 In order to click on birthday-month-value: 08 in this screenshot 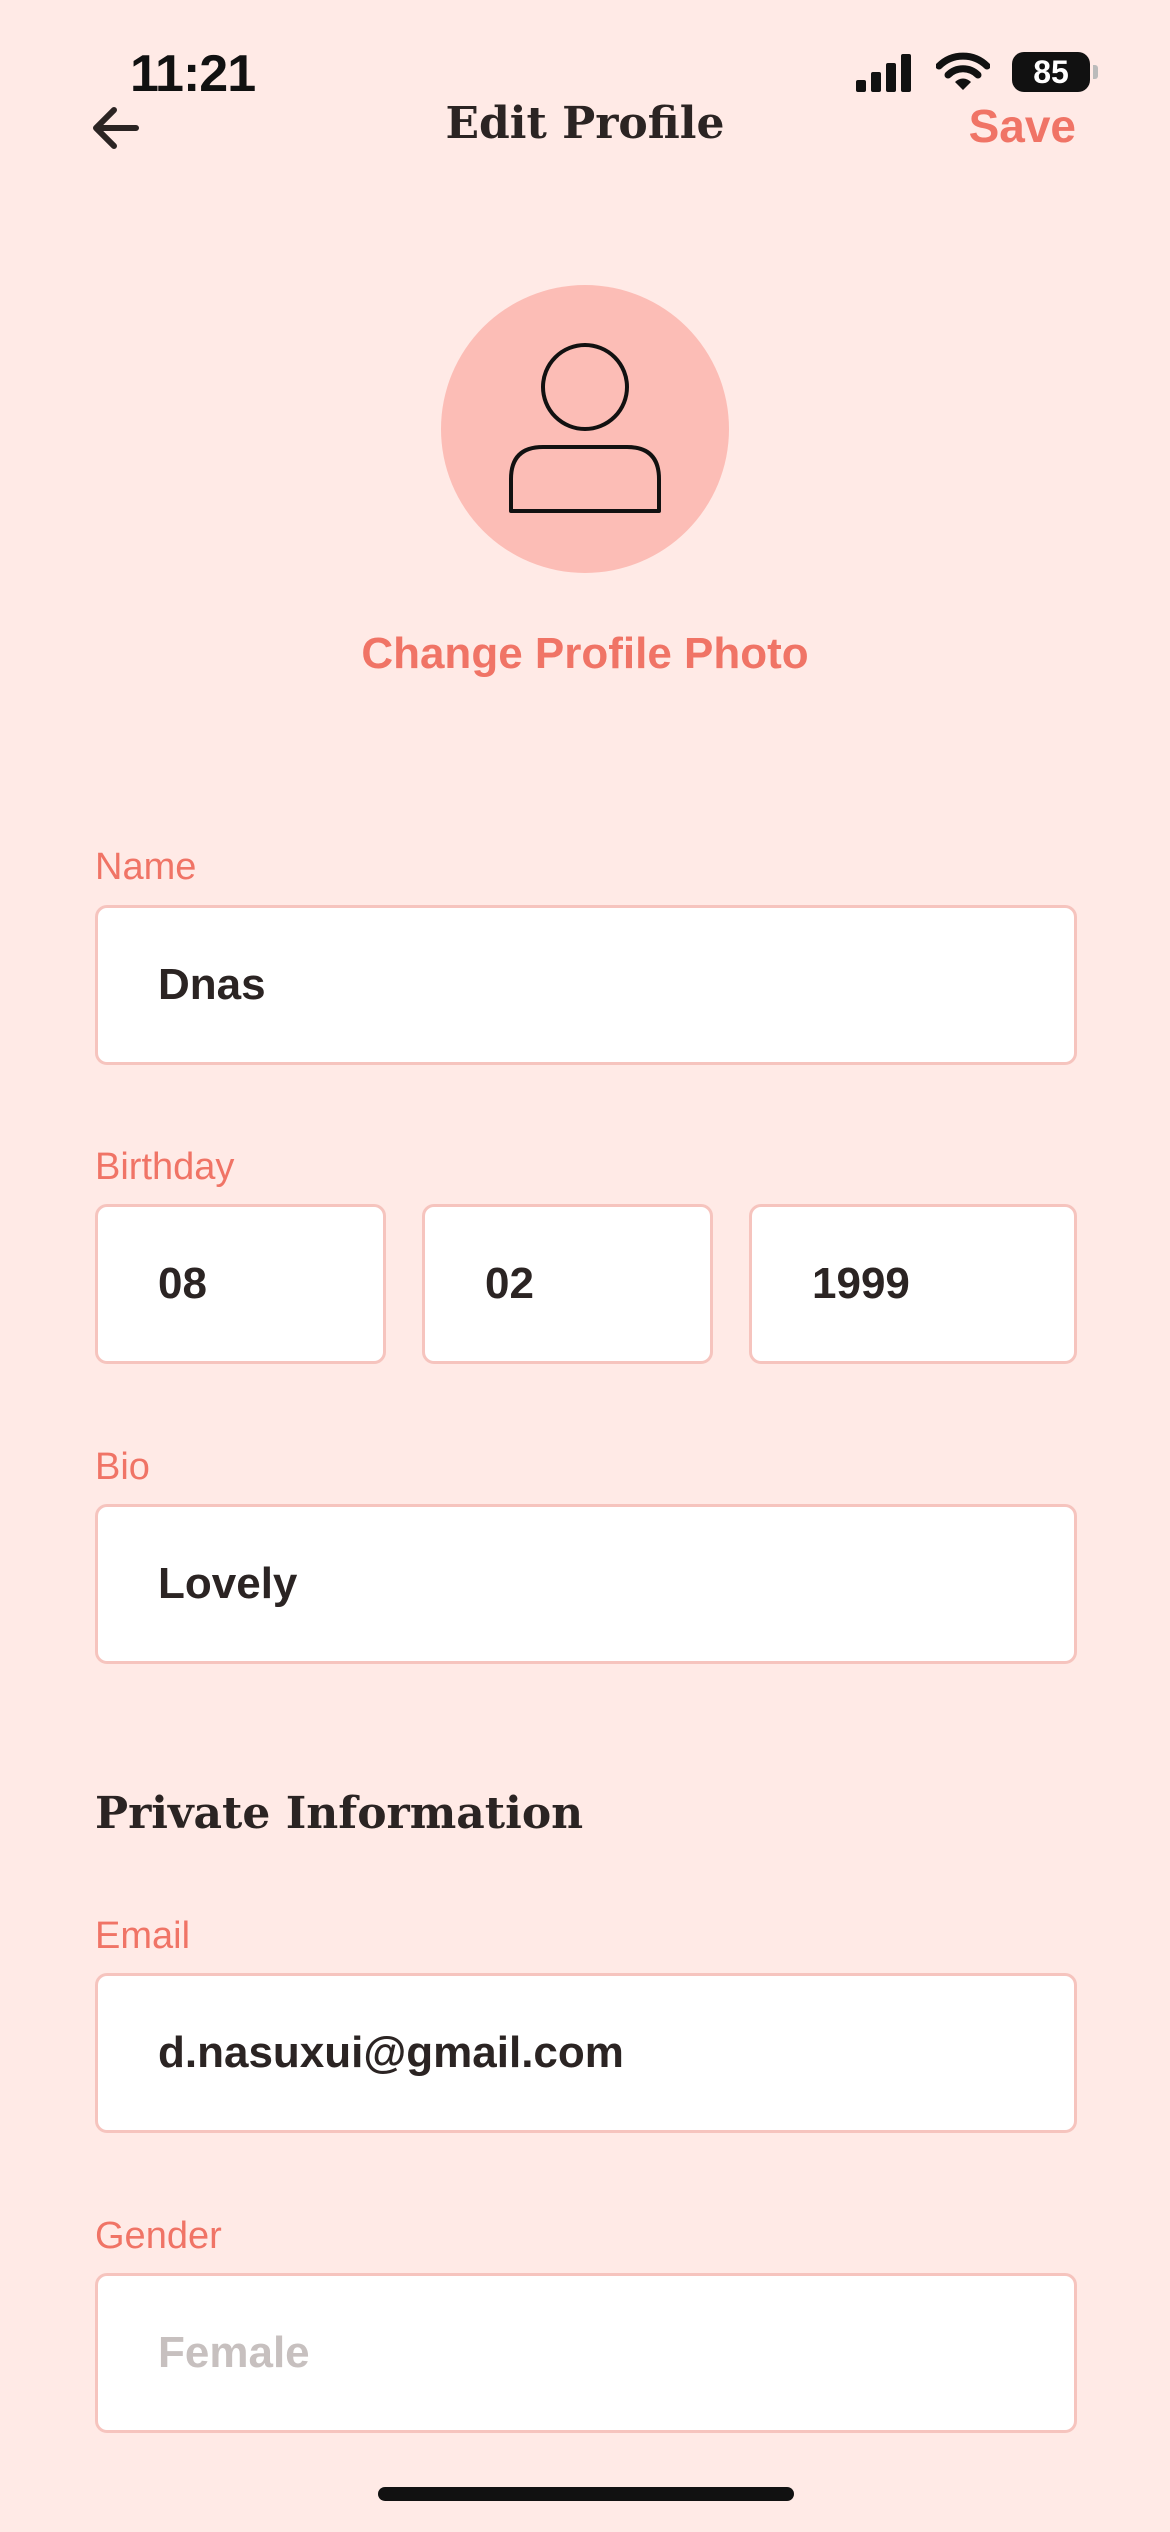, I will do `click(182, 1283)`.